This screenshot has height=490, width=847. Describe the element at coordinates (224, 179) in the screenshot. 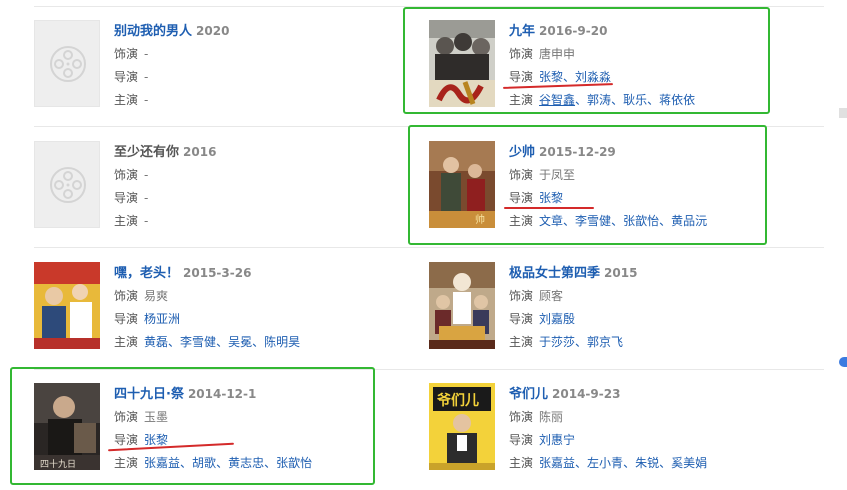

I see `movie-card: 至少还有你 2016 饰演 - 导演 - 主演 -` at that location.